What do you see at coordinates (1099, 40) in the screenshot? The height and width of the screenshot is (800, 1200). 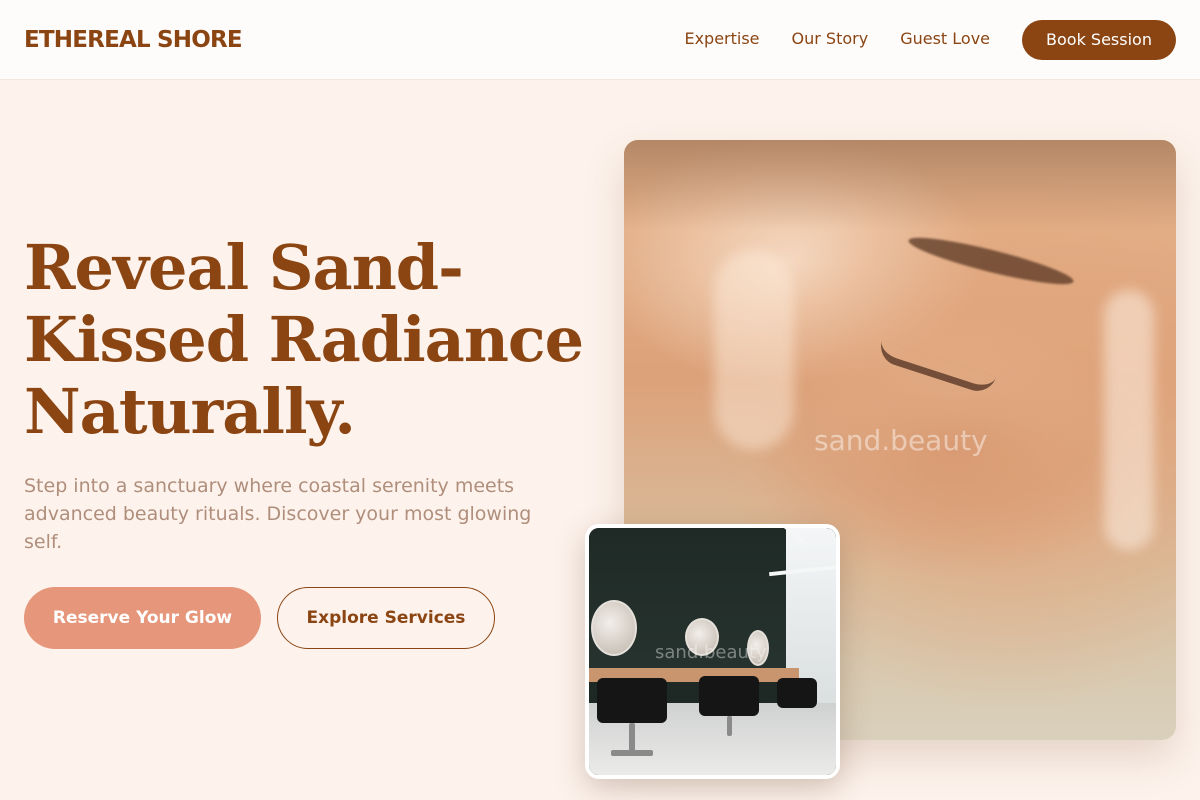 I see `book-session-button: Book Session` at bounding box center [1099, 40].